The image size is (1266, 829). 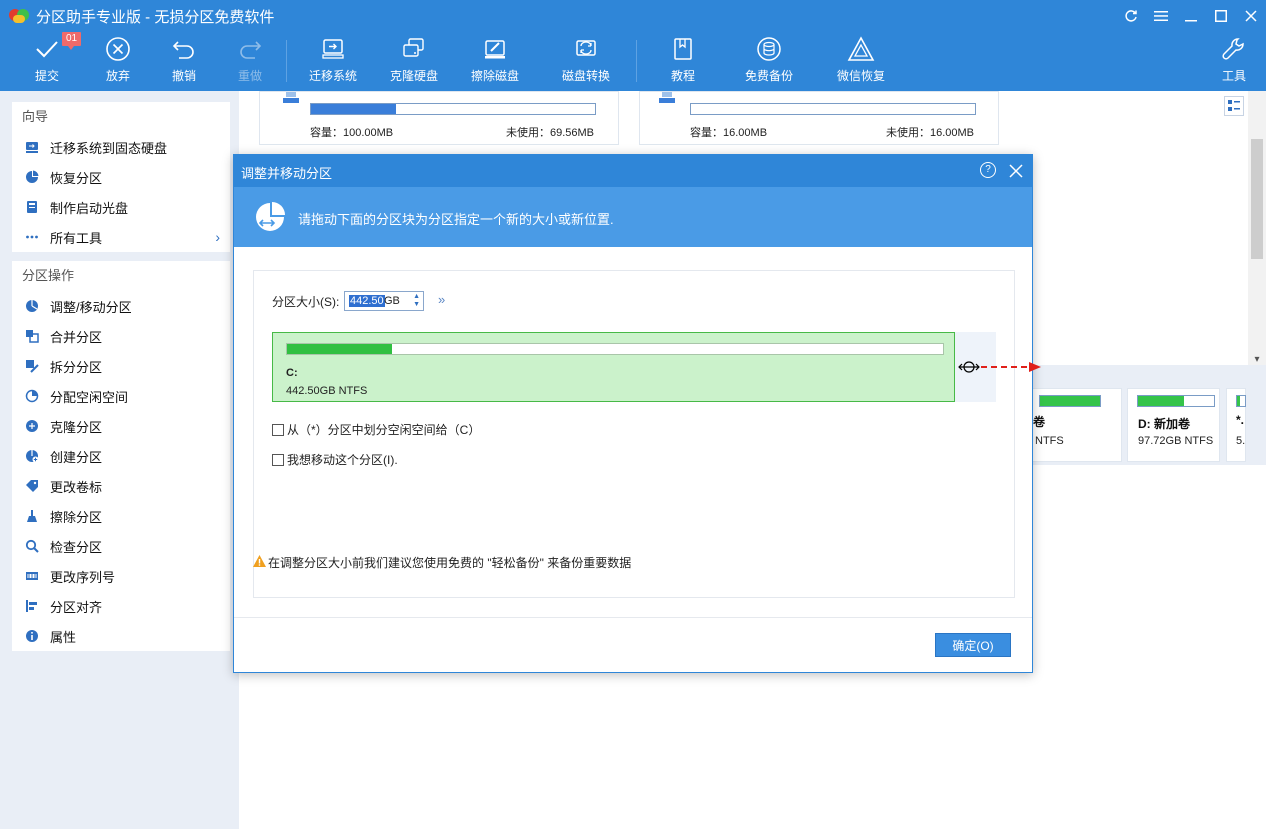 I want to click on tutorial-button: 教程, so click(x=683, y=61).